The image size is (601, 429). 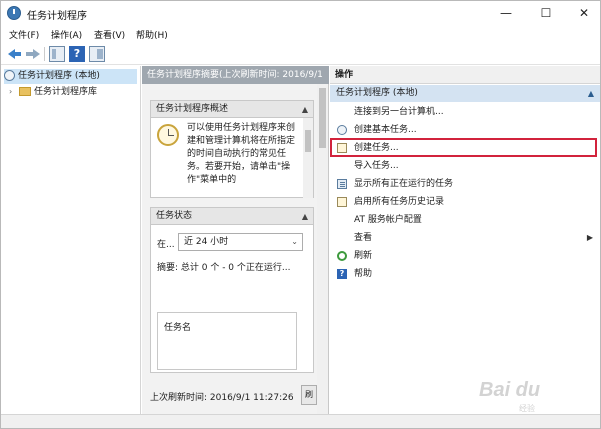 I want to click on show-action-pane-icon, so click(x=97, y=54).